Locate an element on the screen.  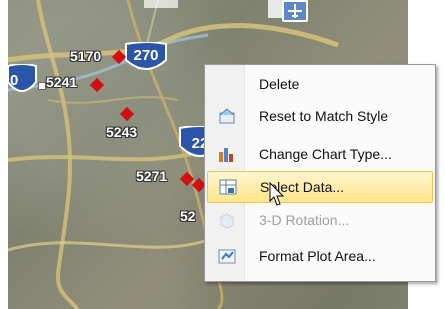
reset-style-icon is located at coordinates (227, 116).